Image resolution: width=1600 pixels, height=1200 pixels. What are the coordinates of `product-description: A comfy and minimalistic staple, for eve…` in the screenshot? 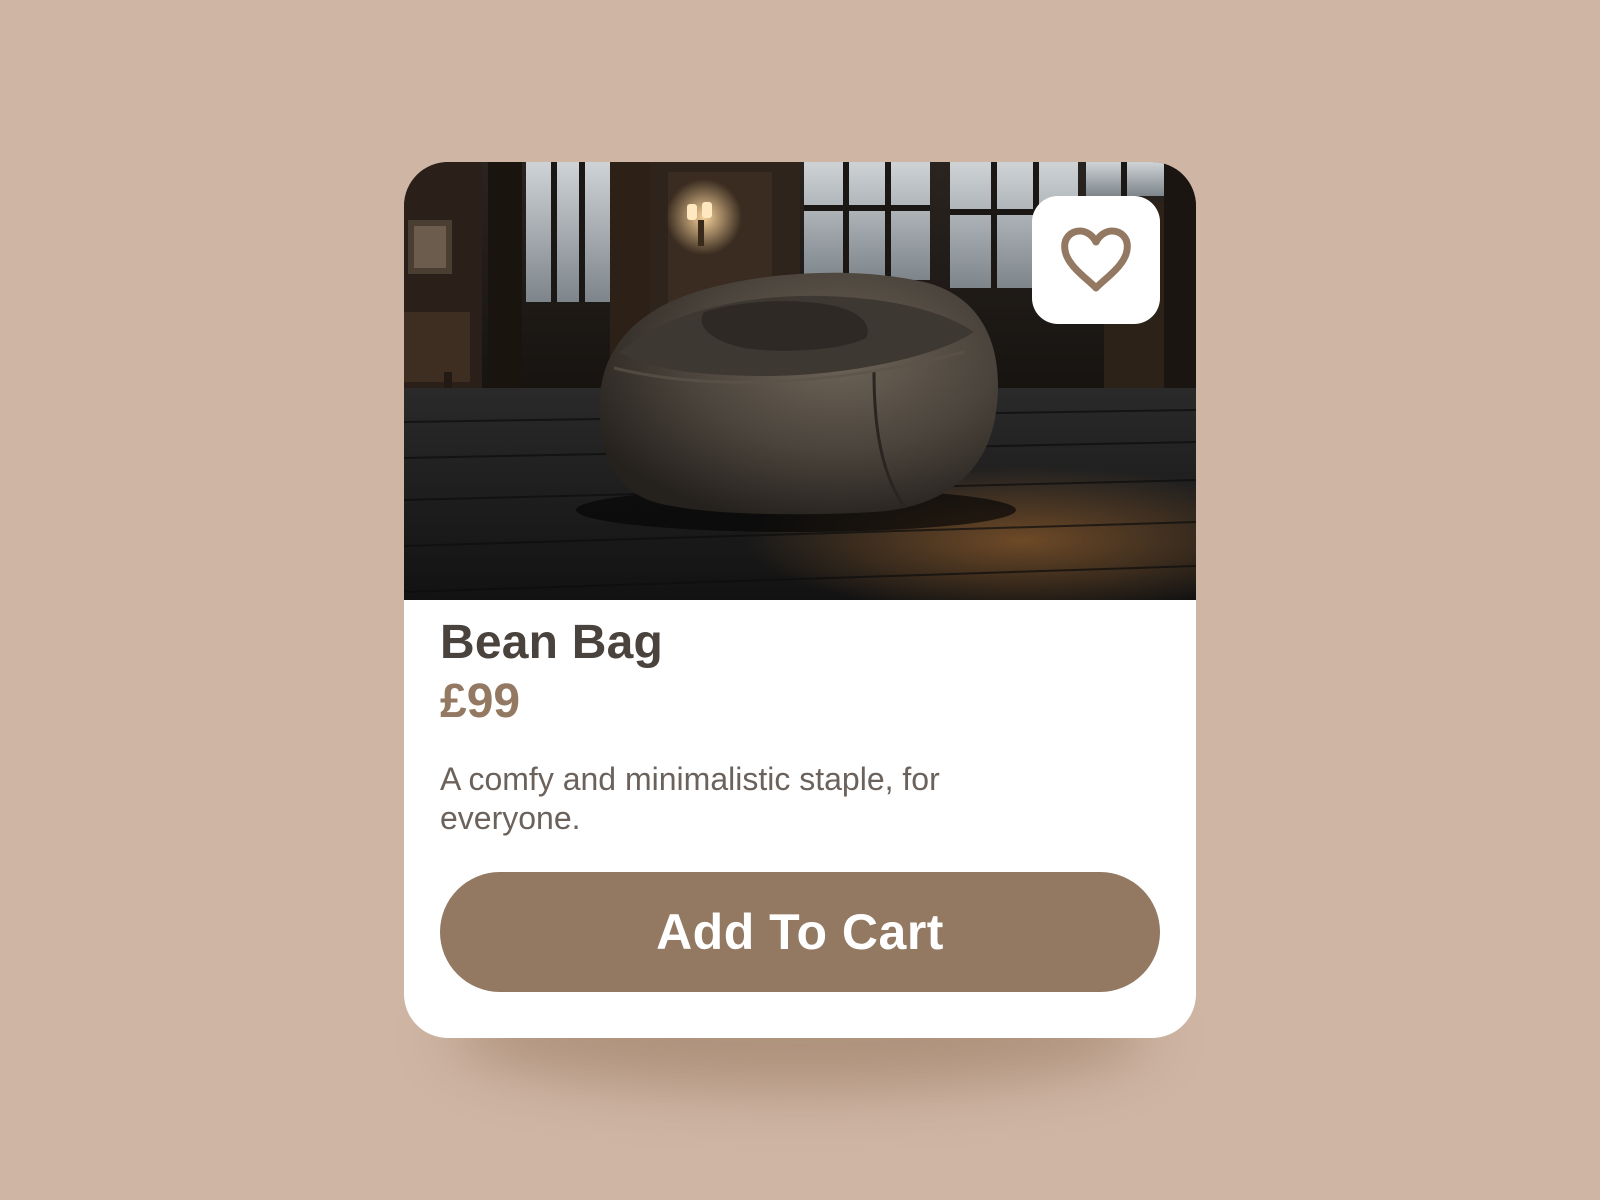 It's located at (690, 798).